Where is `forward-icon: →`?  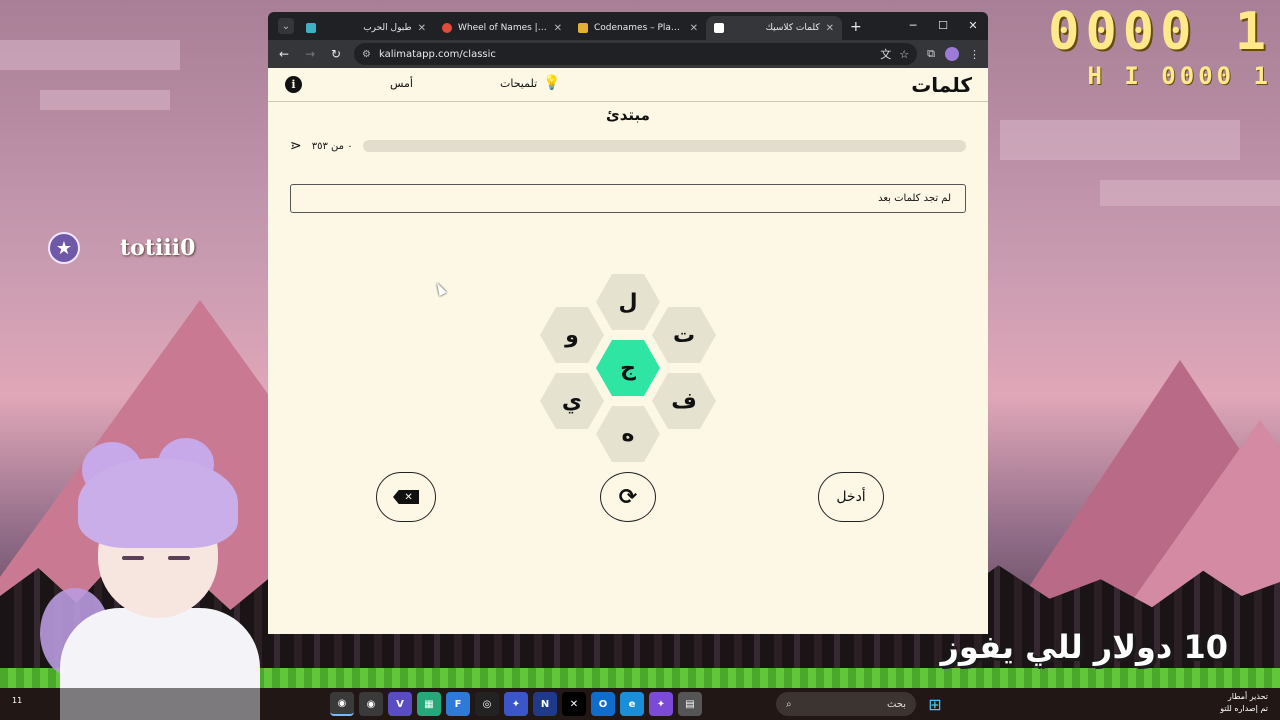
forward-icon: → is located at coordinates (310, 54).